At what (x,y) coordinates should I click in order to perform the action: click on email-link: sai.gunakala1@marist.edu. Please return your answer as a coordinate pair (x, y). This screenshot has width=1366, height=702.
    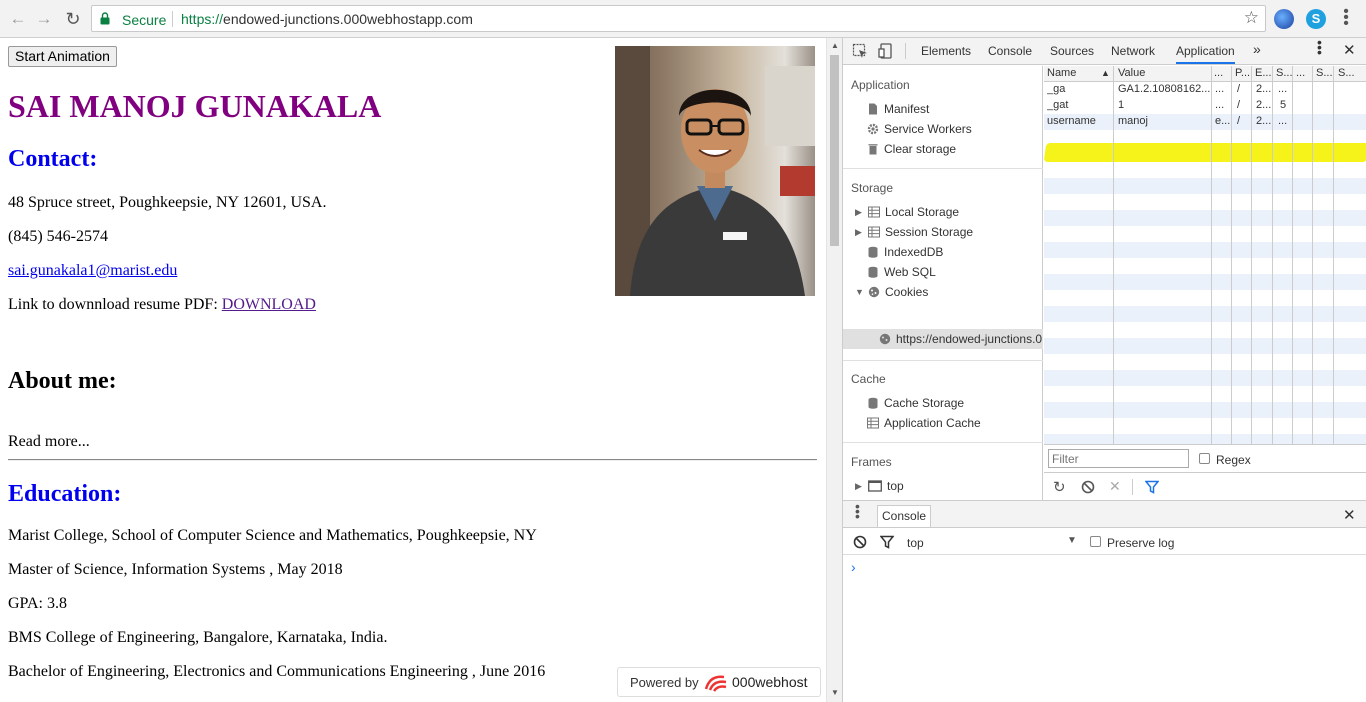
    Looking at the image, I should click on (92, 271).